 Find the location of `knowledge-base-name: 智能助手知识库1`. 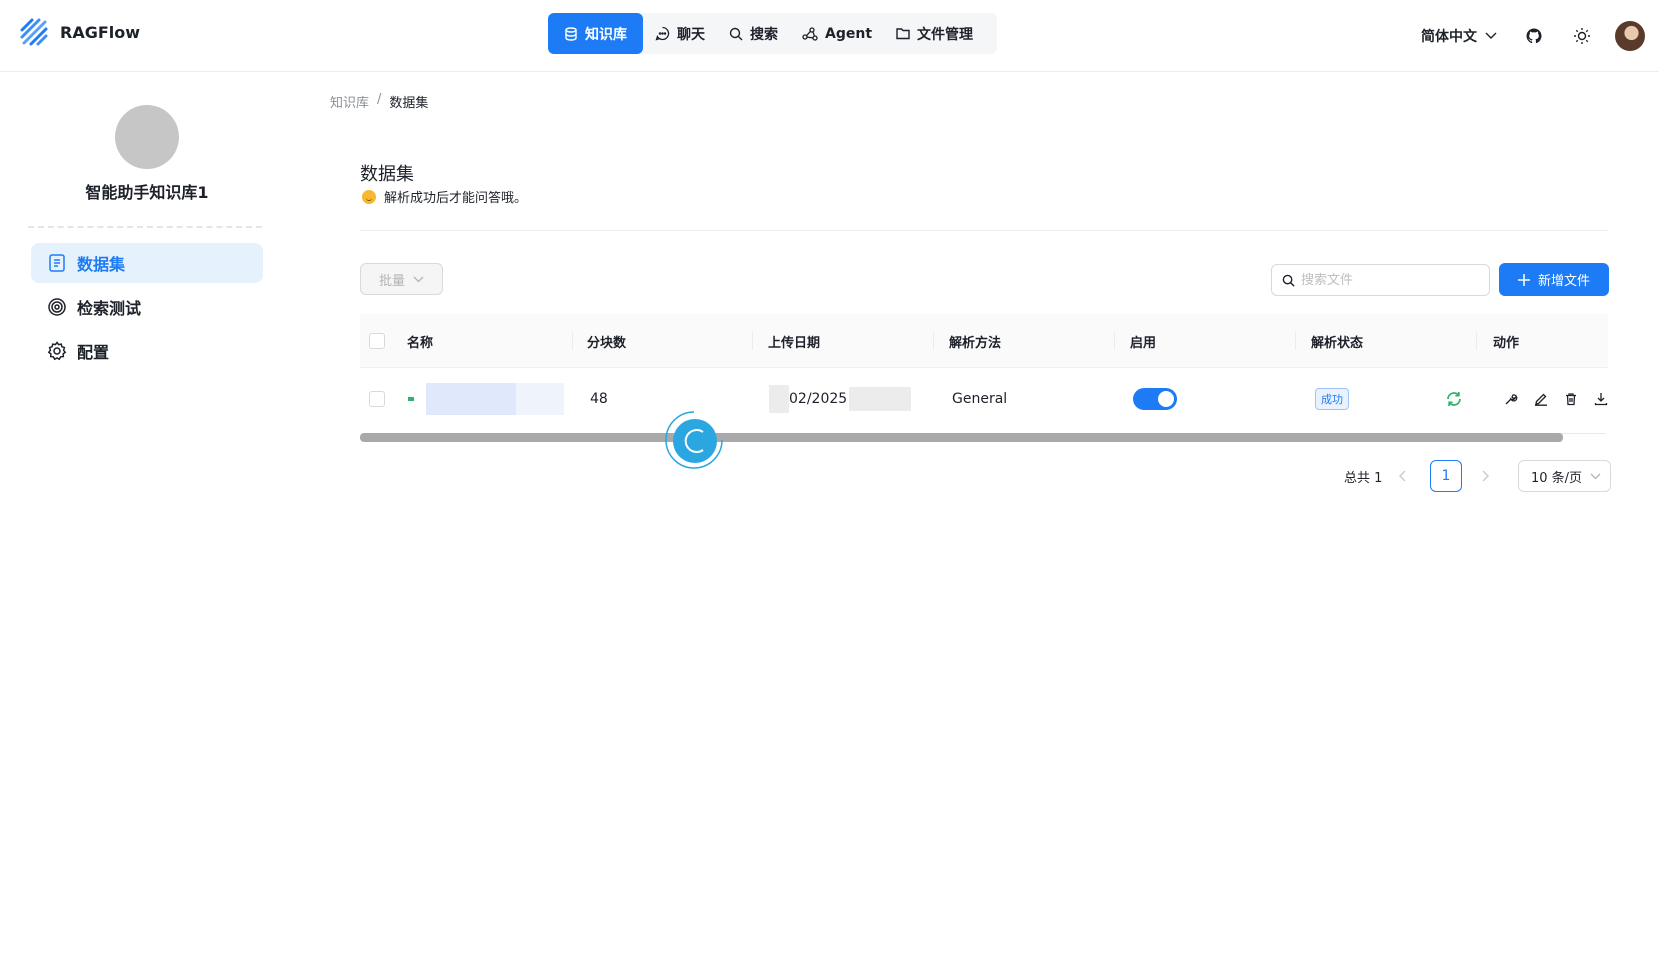

knowledge-base-name: 智能助手知识库1 is located at coordinates (147, 192).